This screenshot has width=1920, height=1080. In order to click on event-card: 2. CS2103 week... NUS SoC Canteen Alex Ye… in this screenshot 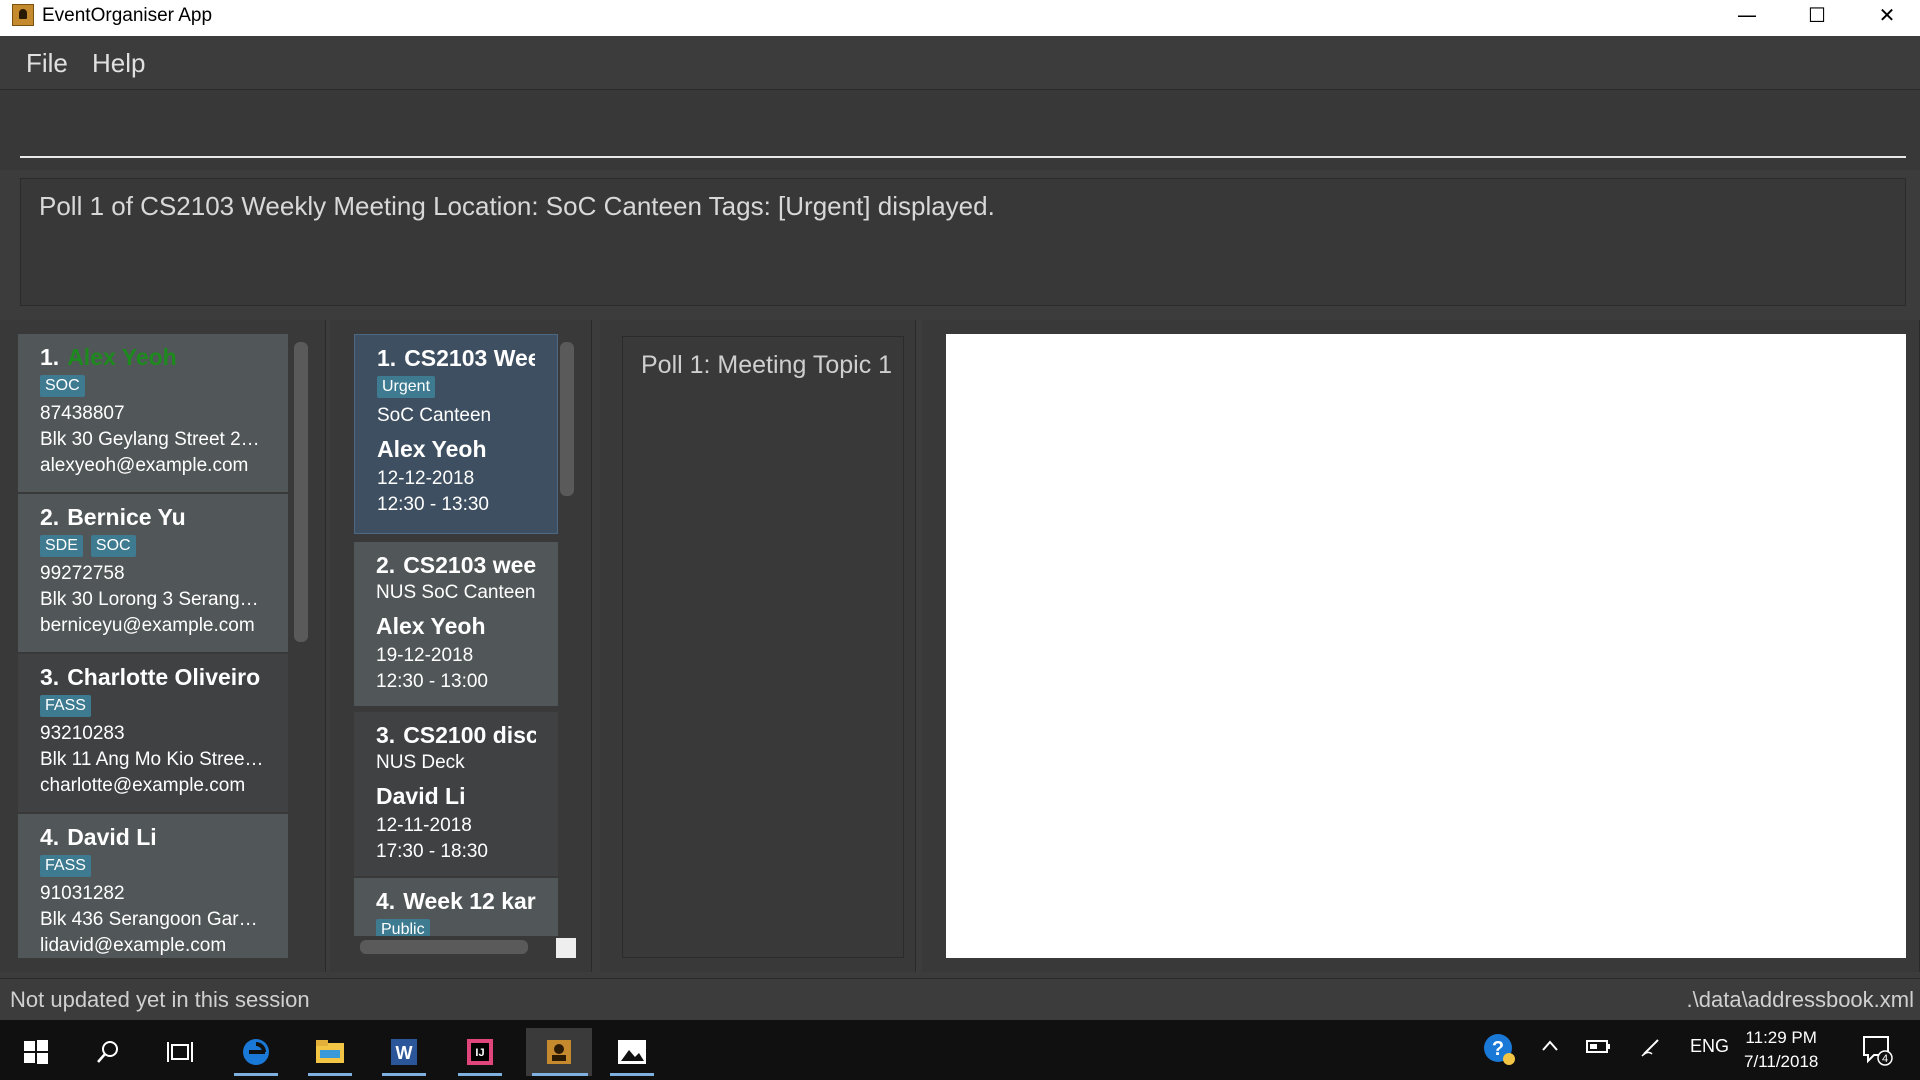, I will do `click(456, 624)`.